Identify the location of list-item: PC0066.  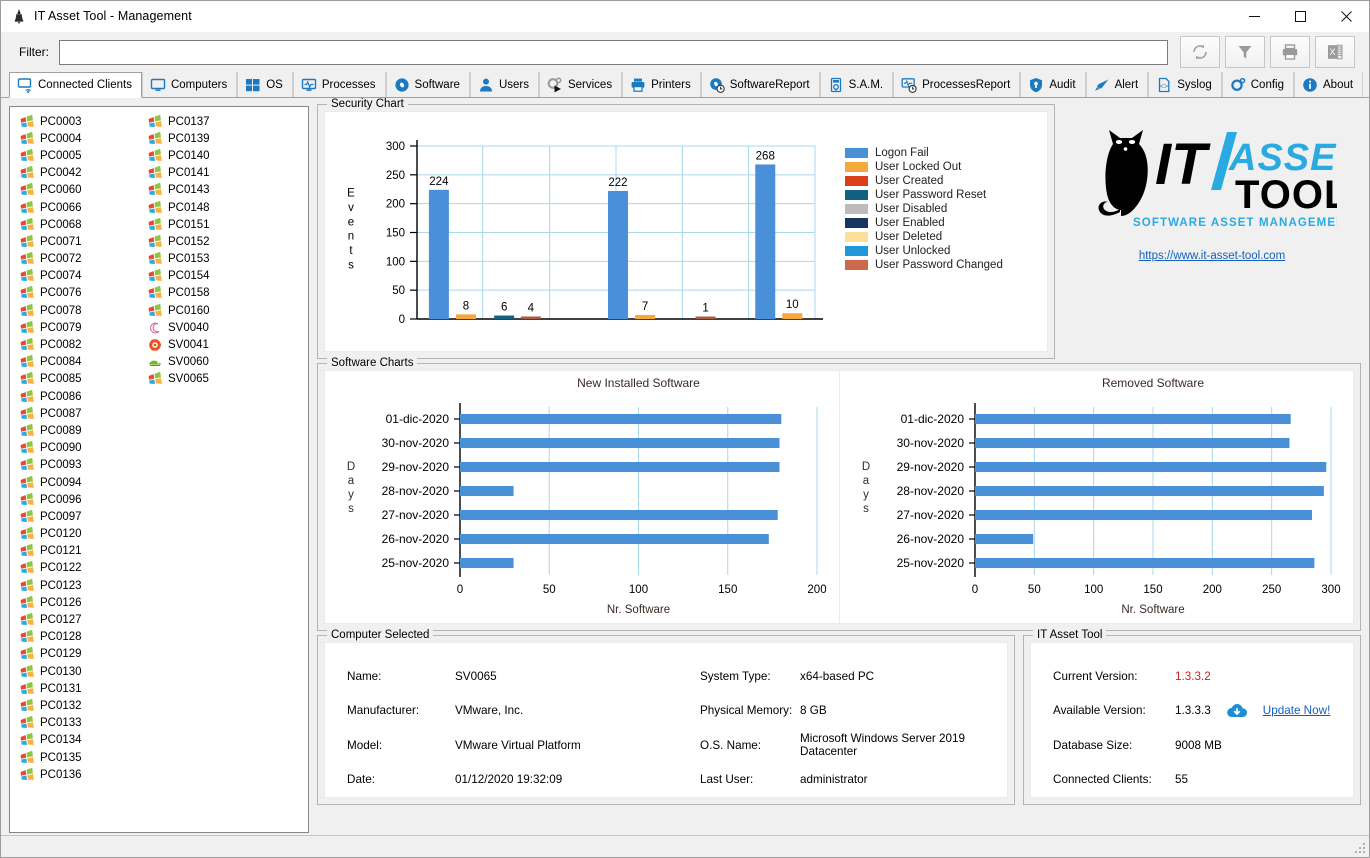
(79, 207).